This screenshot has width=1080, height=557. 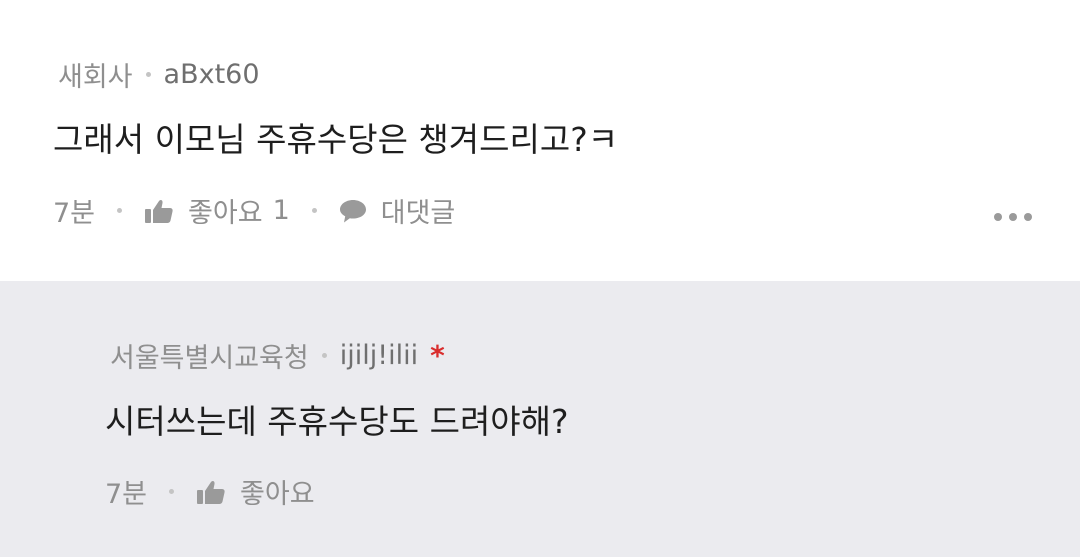 I want to click on like-button: 좋아요 1, so click(x=217, y=210).